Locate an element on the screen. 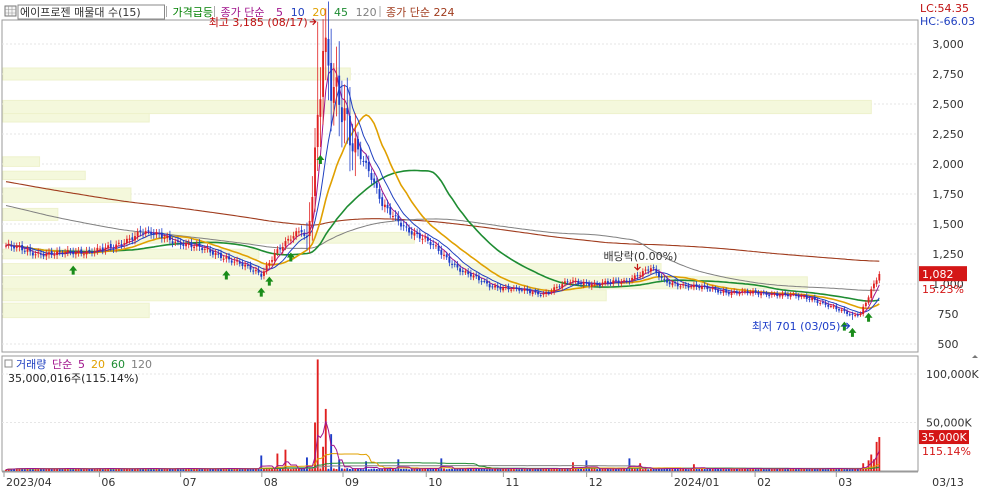  price-tick-label: 750 is located at coordinates (948, 314).